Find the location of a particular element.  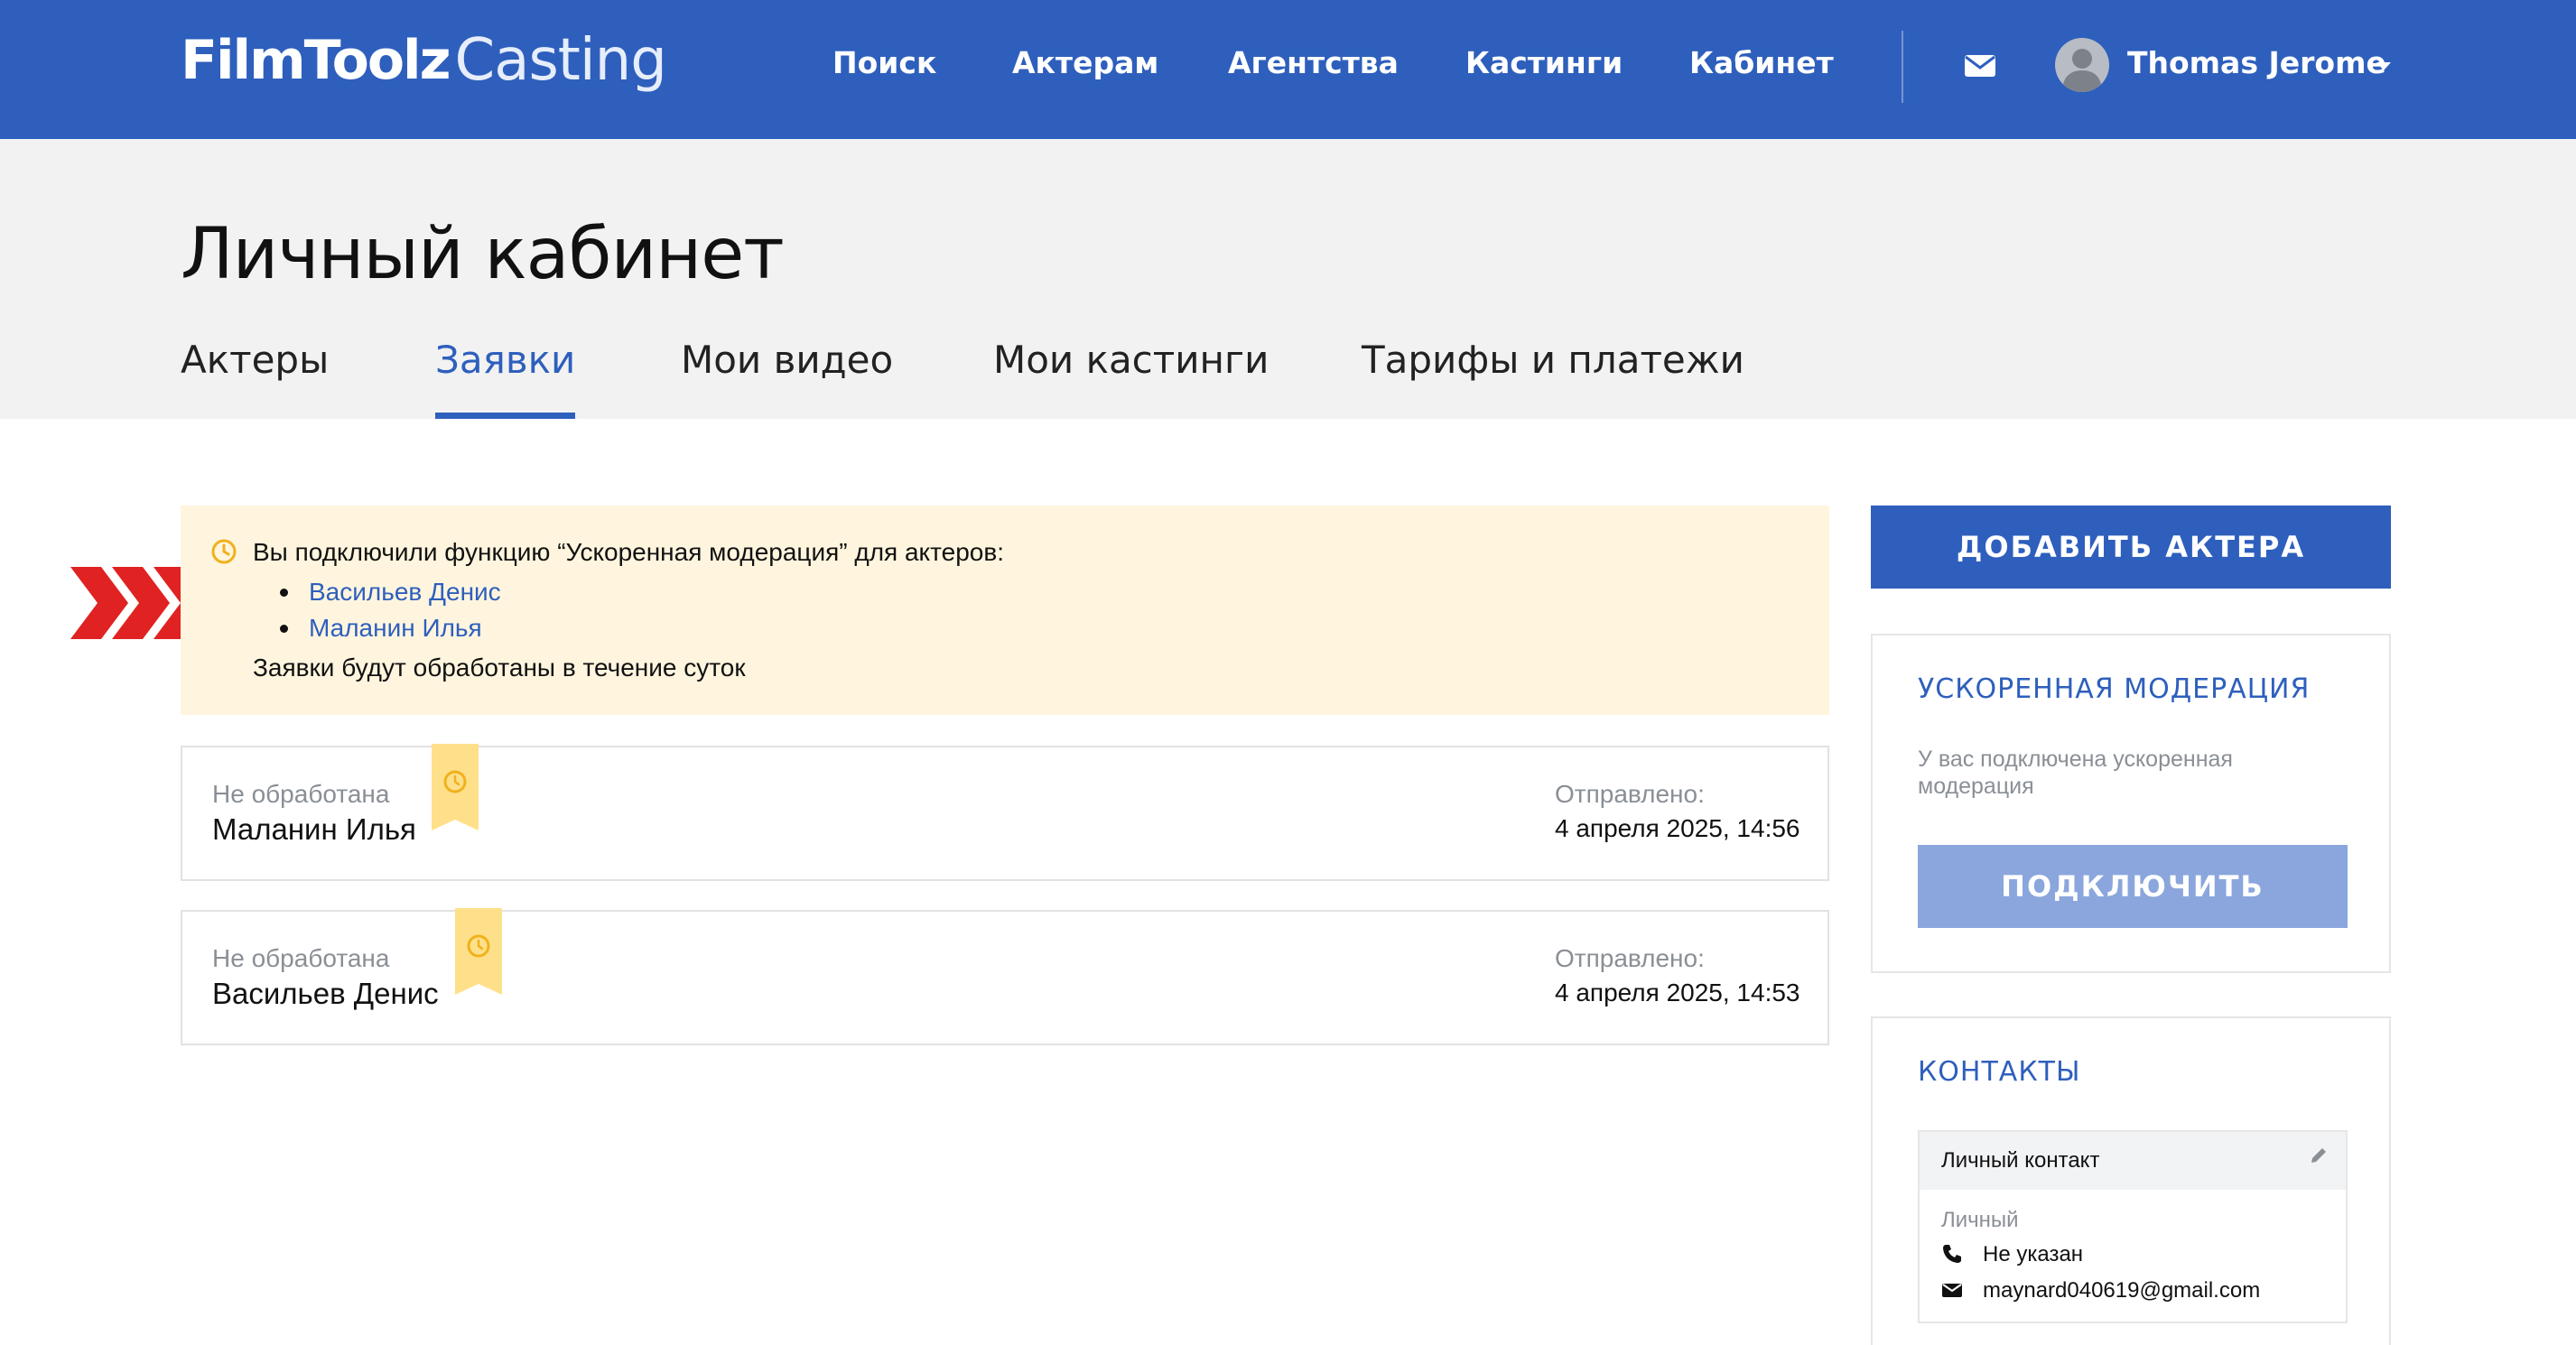

request-actor-name: Маланин Илья is located at coordinates (314, 829).